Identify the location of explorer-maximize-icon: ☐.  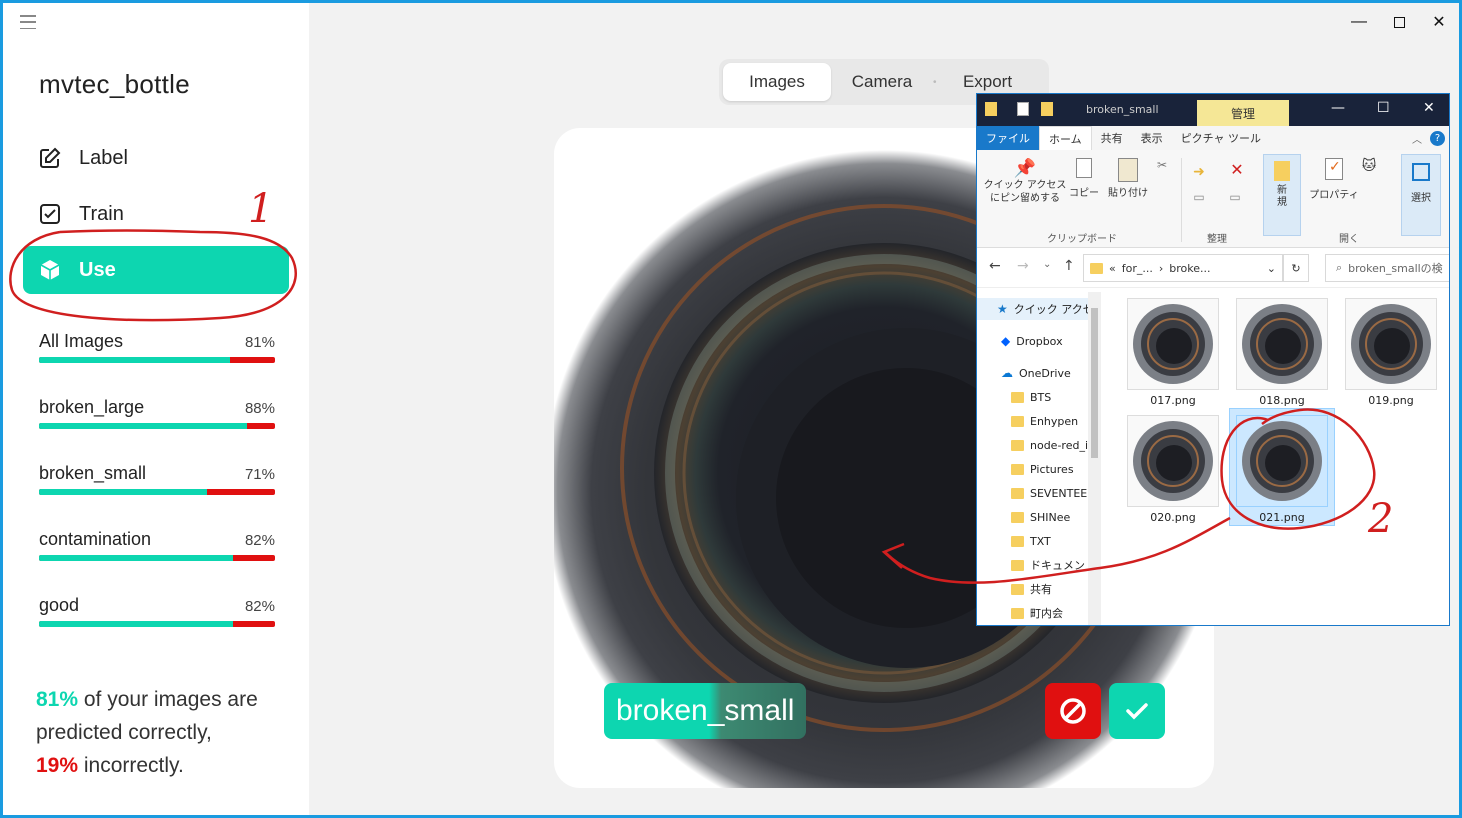
(1383, 108).